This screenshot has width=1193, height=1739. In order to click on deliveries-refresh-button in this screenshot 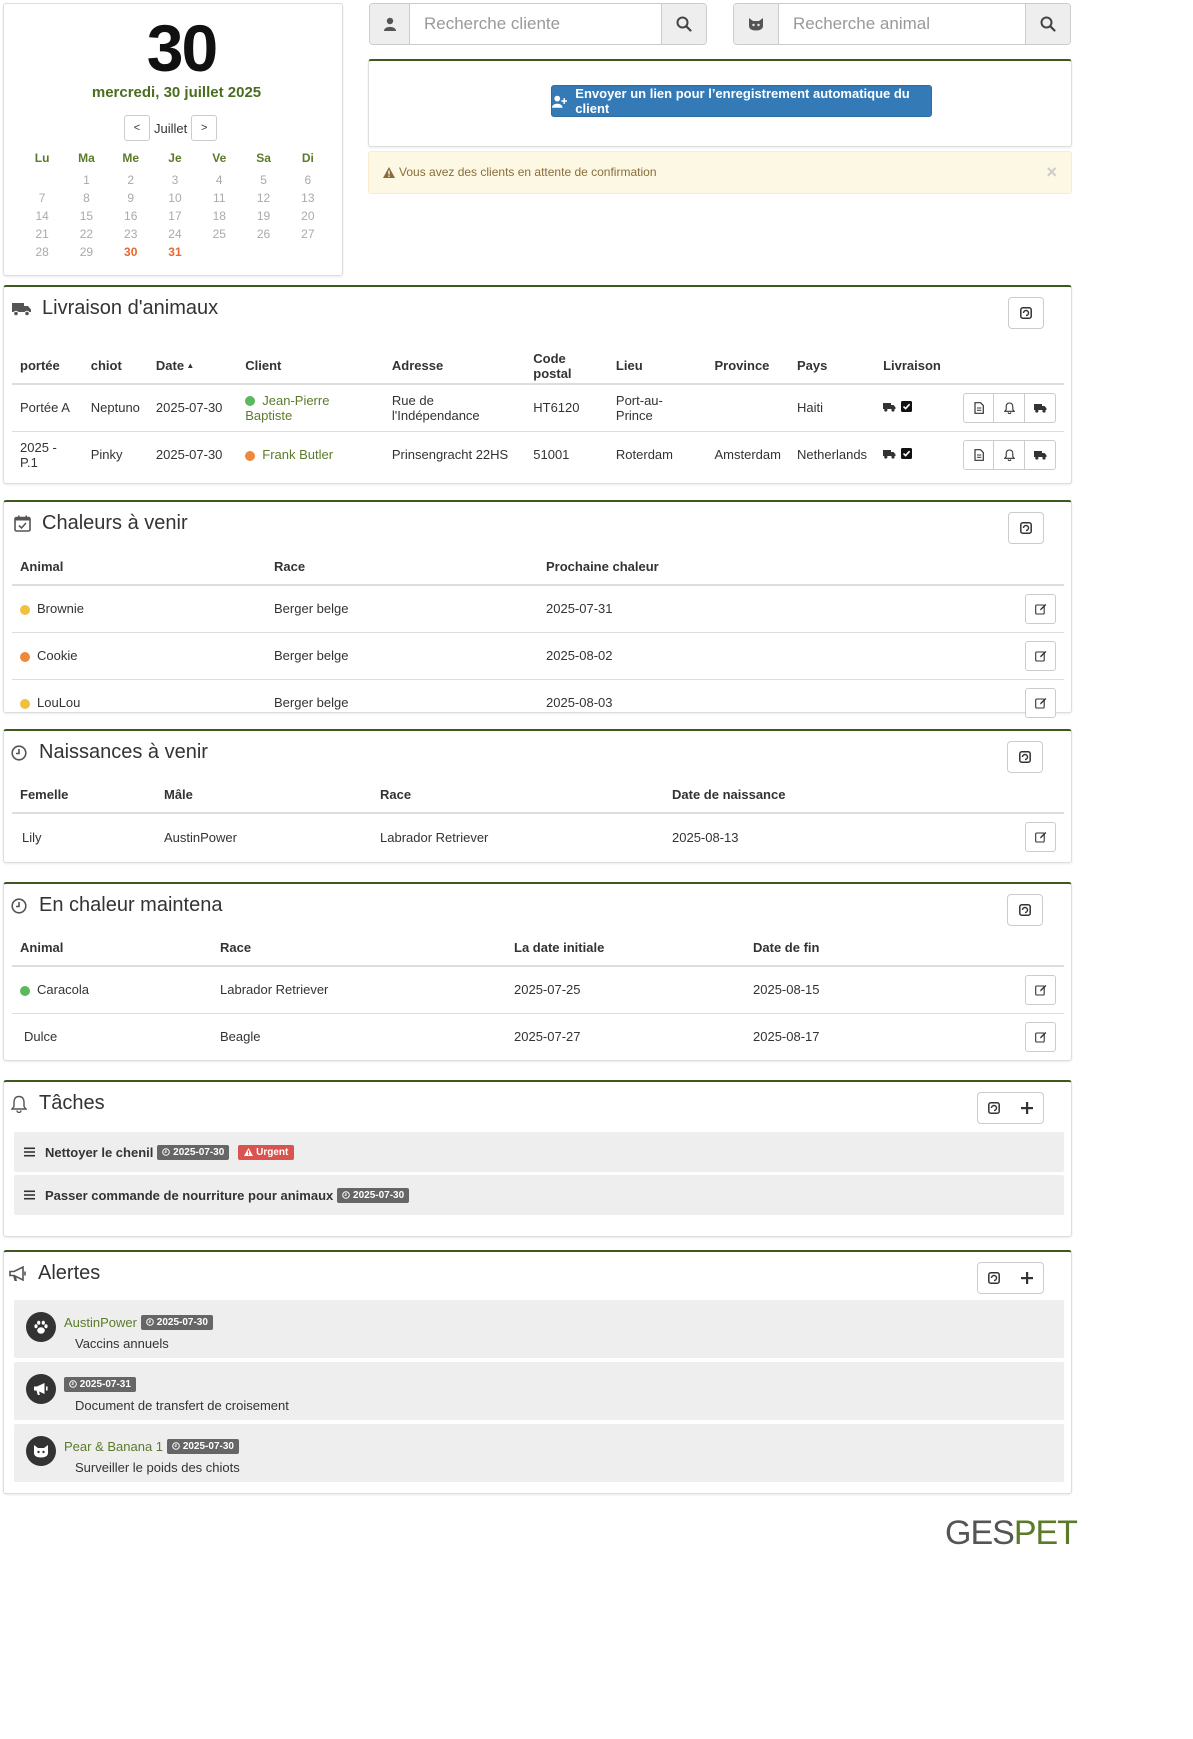, I will do `click(1026, 313)`.